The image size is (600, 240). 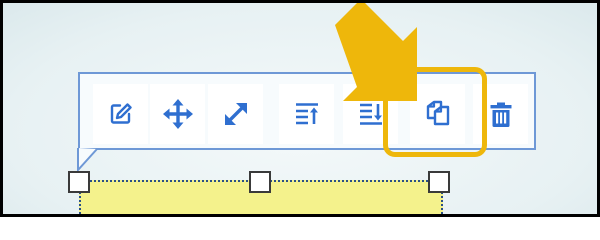 I want to click on resize-icon, so click(x=235, y=114).